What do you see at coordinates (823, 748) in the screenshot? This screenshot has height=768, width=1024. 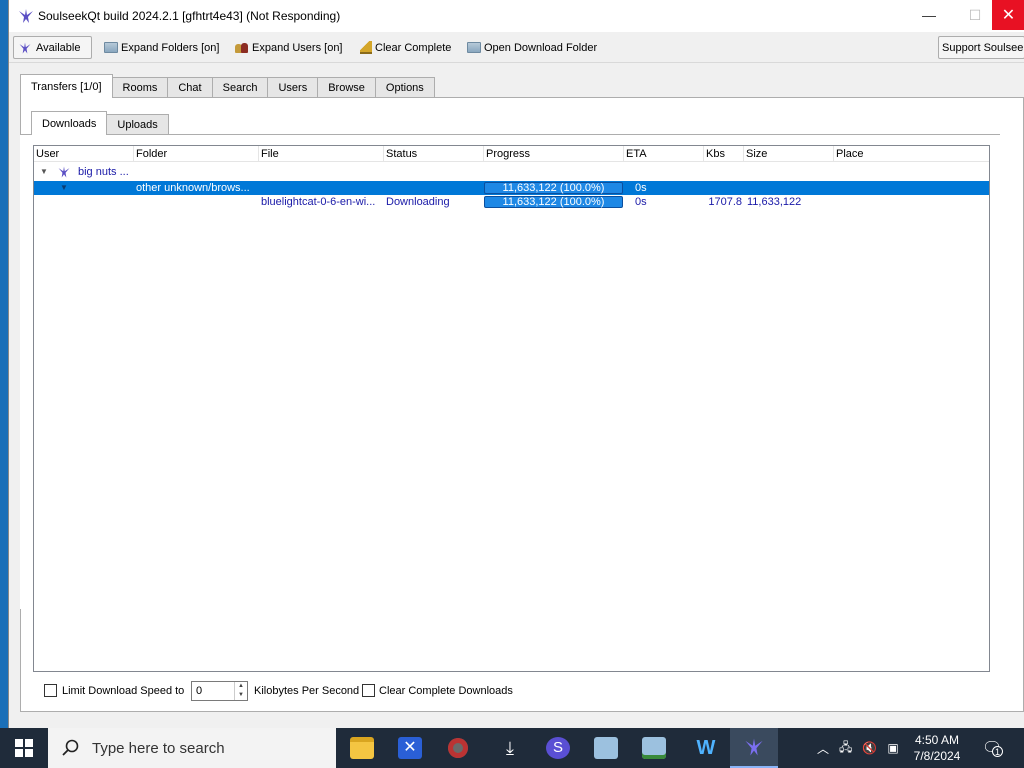 I see `chevron-up-icon: ︿` at bounding box center [823, 748].